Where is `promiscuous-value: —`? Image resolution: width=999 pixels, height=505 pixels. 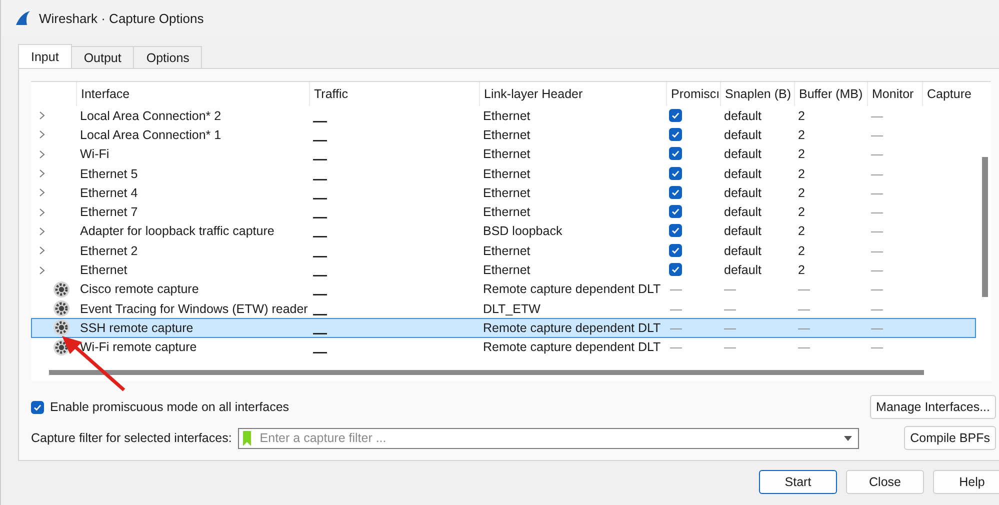 promiscuous-value: — is located at coordinates (676, 327).